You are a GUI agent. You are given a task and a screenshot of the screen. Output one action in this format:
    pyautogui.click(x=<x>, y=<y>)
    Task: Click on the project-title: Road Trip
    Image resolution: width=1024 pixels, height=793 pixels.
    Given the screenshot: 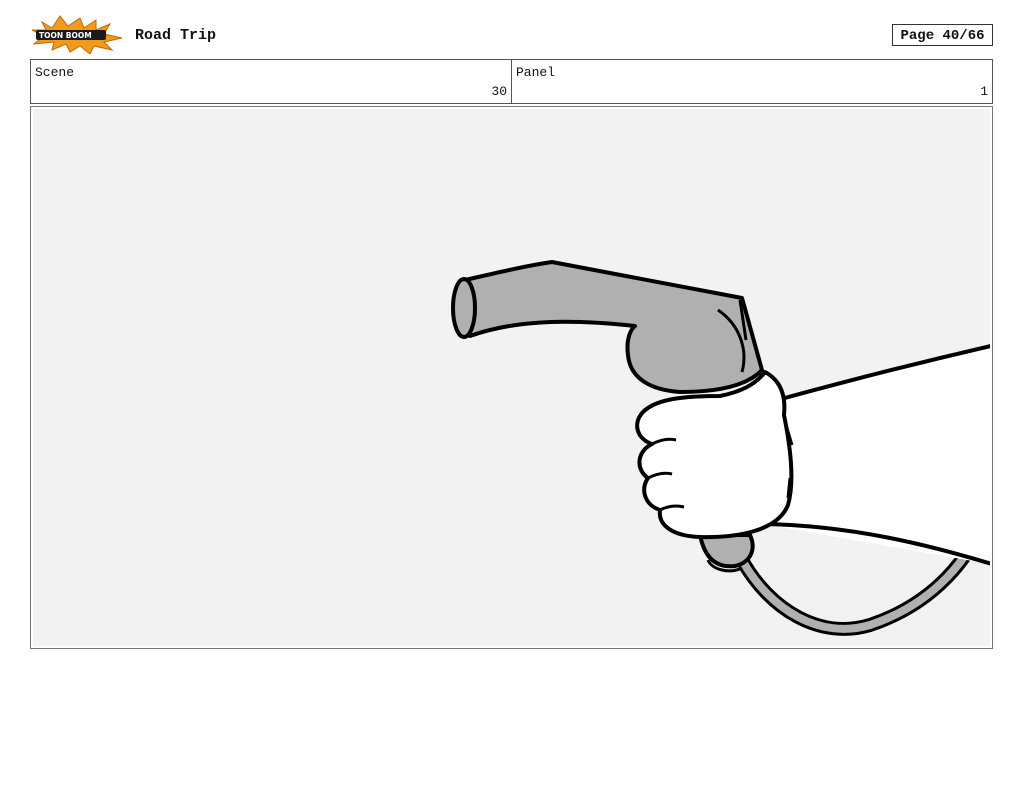 What is the action you would take?
    pyautogui.click(x=176, y=35)
    